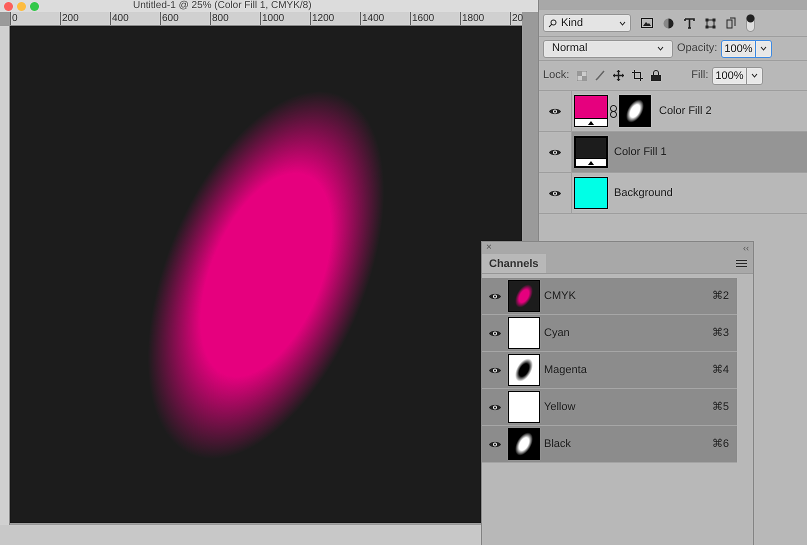 Image resolution: width=807 pixels, height=545 pixels. What do you see at coordinates (737, 75) in the screenshot?
I see `fill-field: 100%` at bounding box center [737, 75].